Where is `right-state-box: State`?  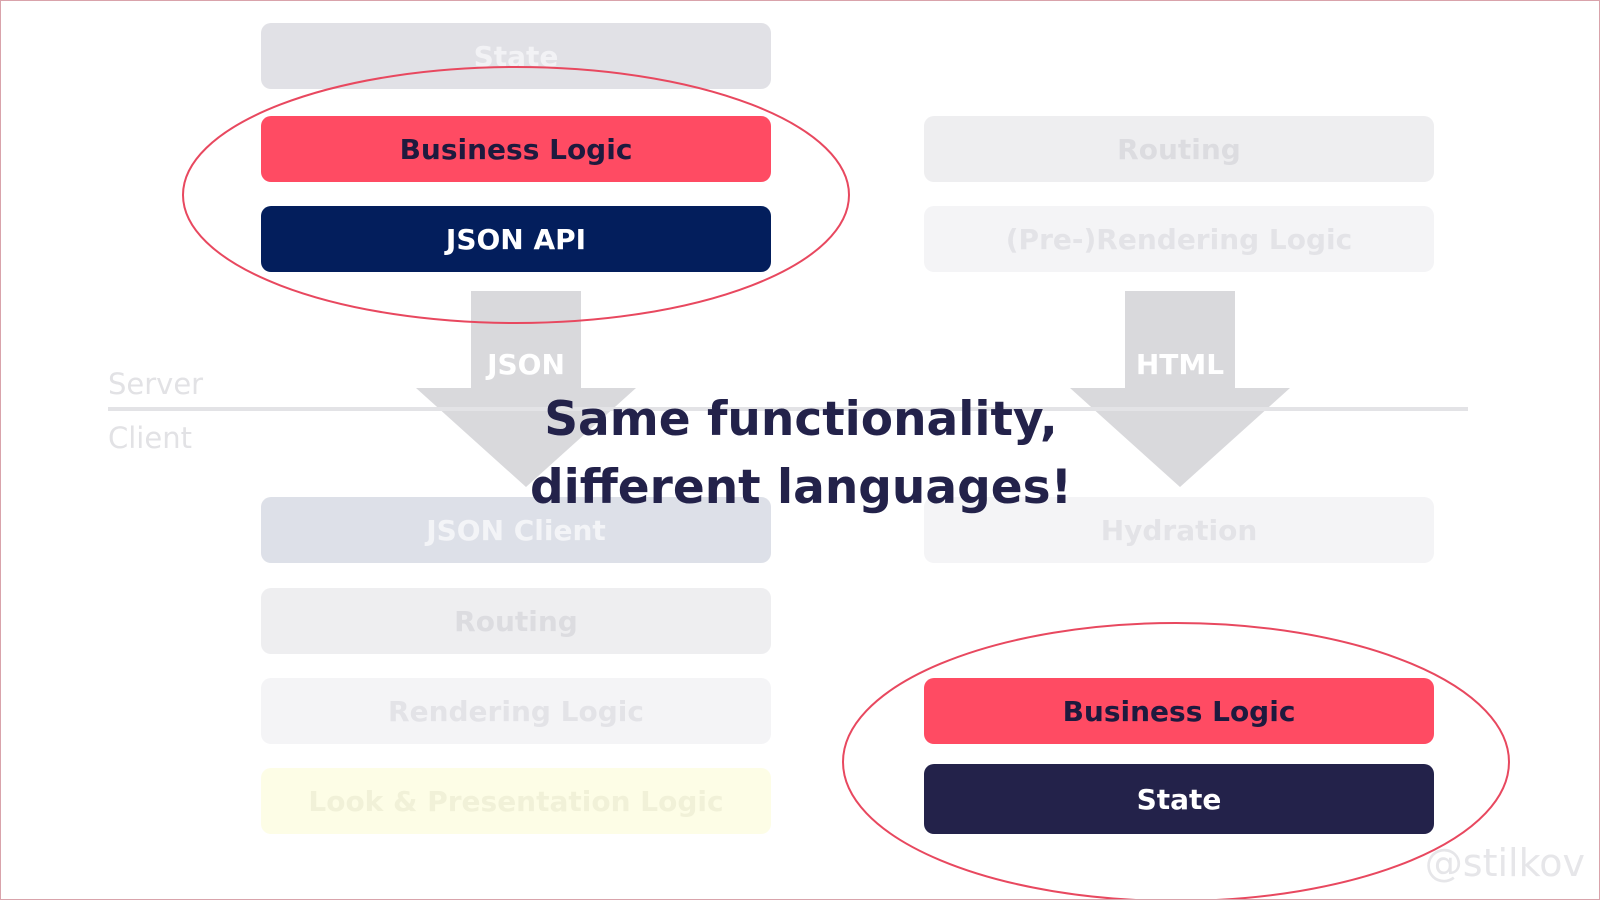 right-state-box: State is located at coordinates (1179, 799).